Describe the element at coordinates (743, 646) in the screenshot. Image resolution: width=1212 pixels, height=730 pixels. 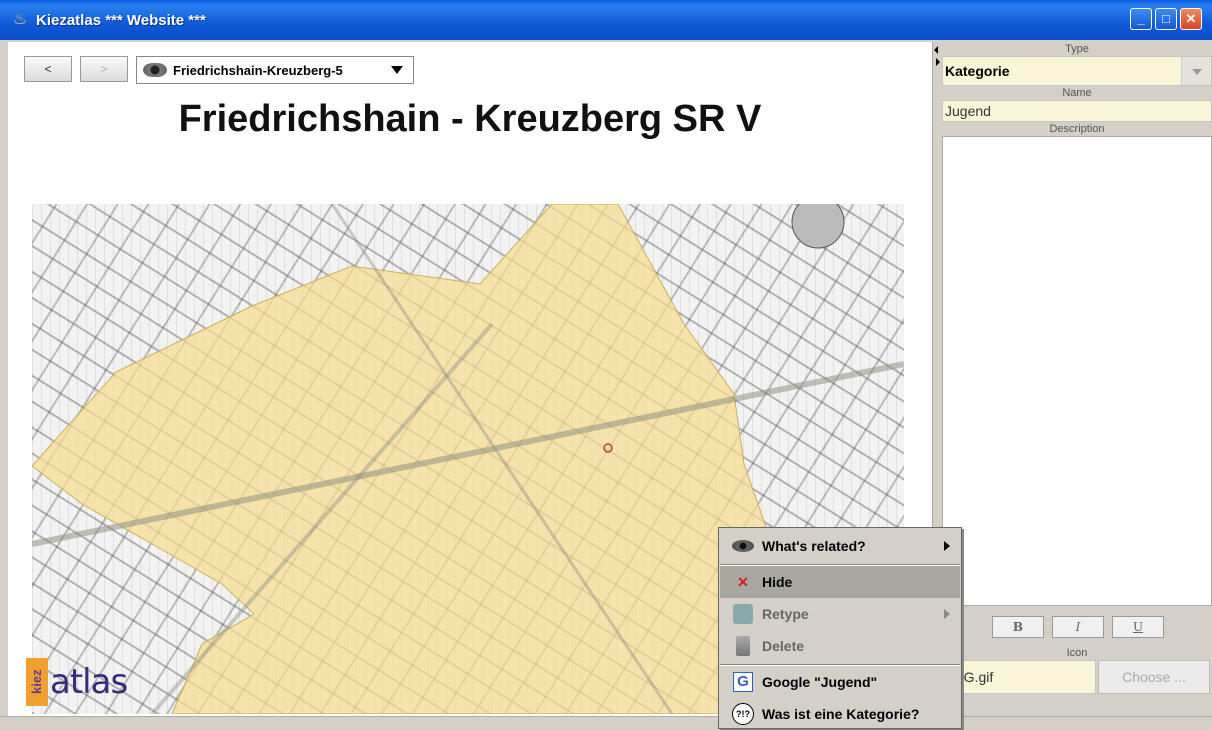
I see `trash-icon` at that location.